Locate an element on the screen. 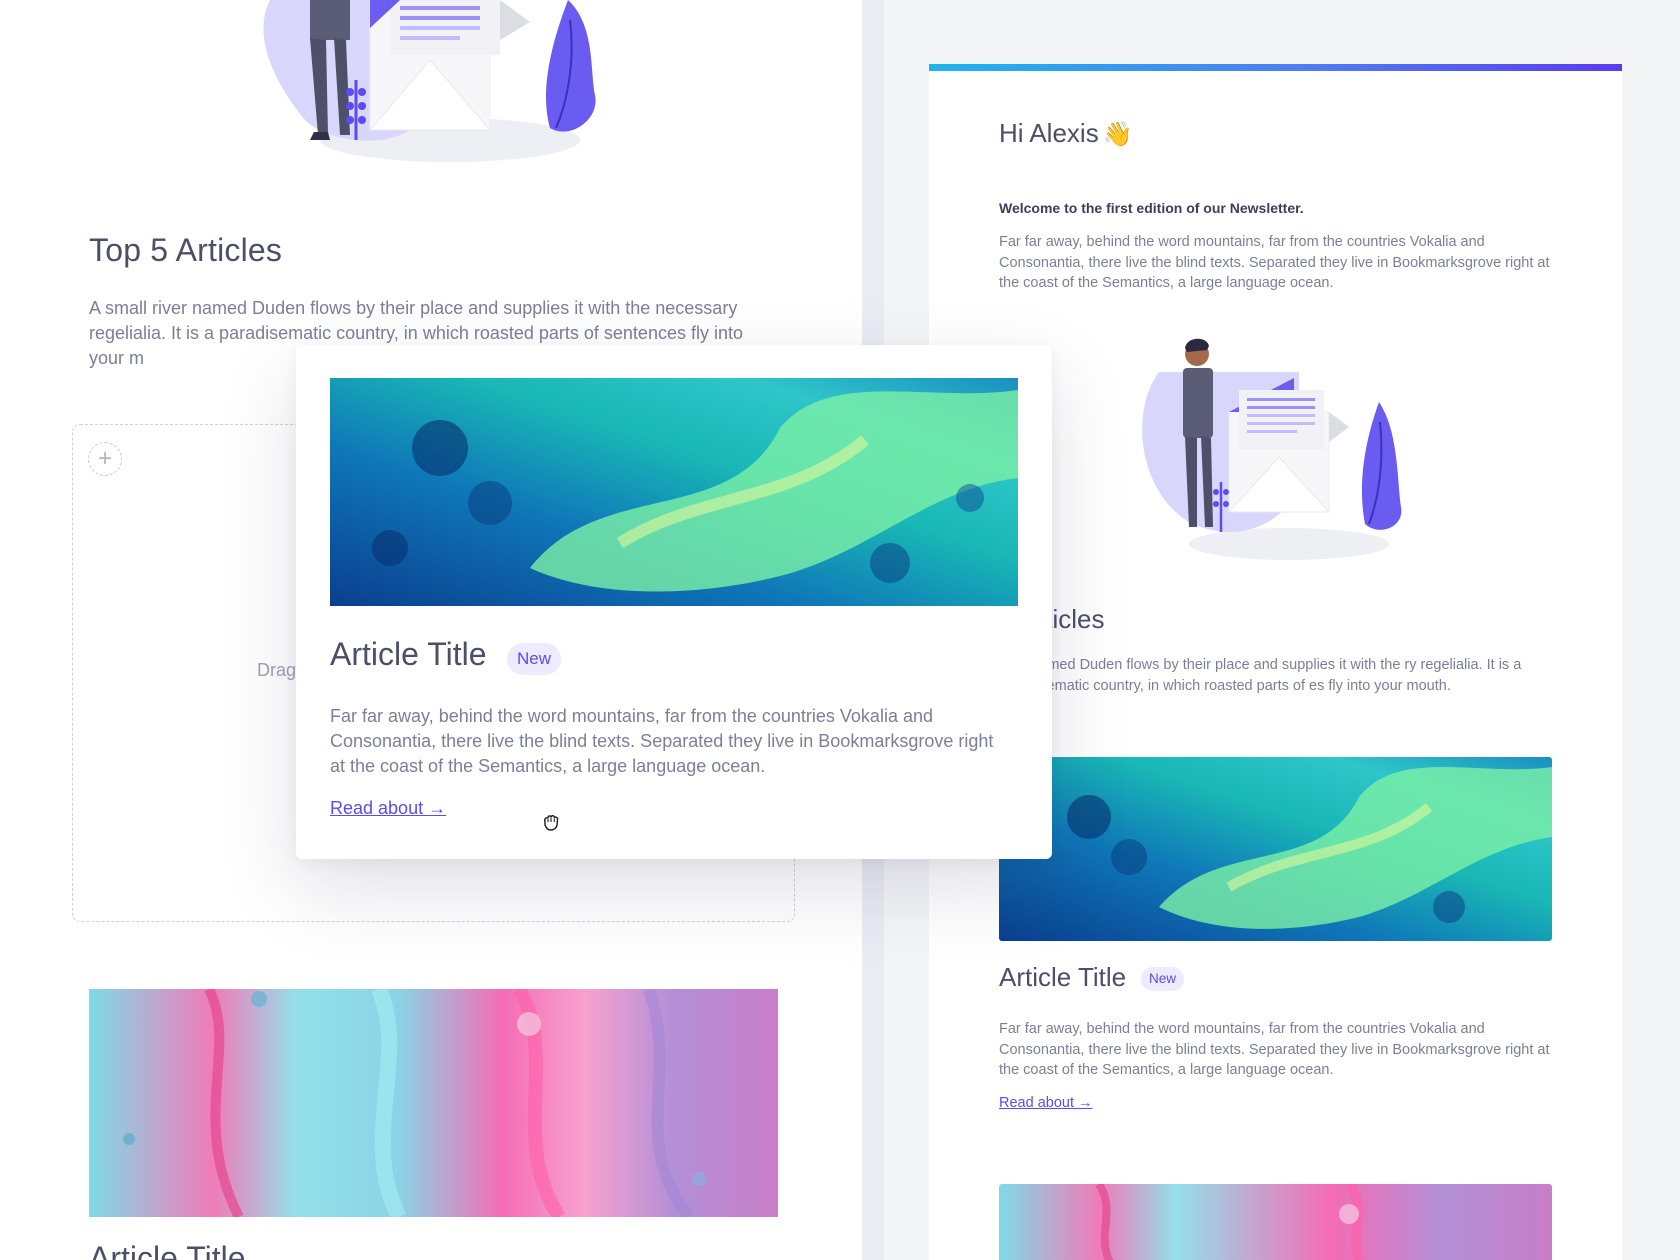 The height and width of the screenshot is (1260, 1680). grab-hand-icon is located at coordinates (551, 823).